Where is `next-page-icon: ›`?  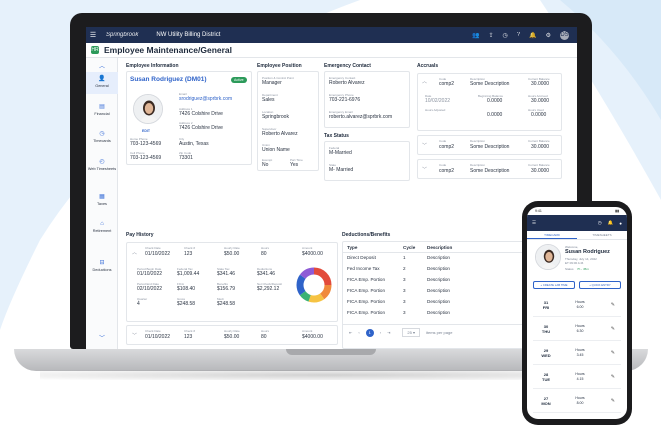 next-page-icon: › is located at coordinates (380, 332).